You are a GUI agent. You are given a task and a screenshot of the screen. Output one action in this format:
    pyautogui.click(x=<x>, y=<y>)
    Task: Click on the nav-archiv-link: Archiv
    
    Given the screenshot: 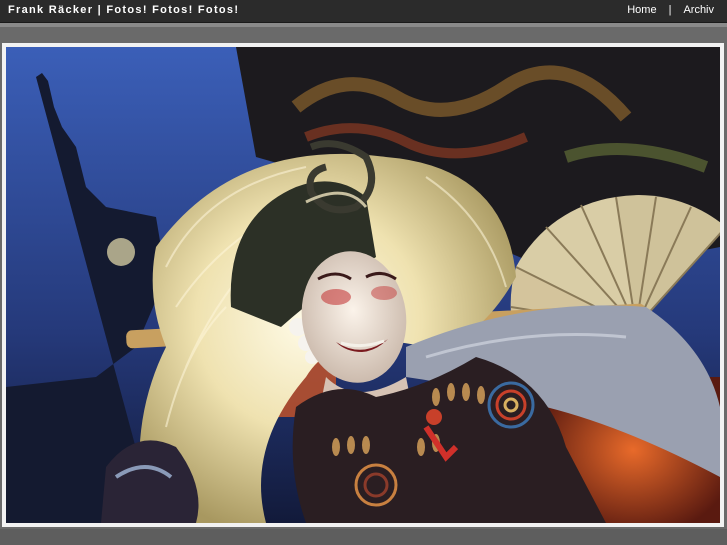 What is the action you would take?
    pyautogui.click(x=698, y=10)
    